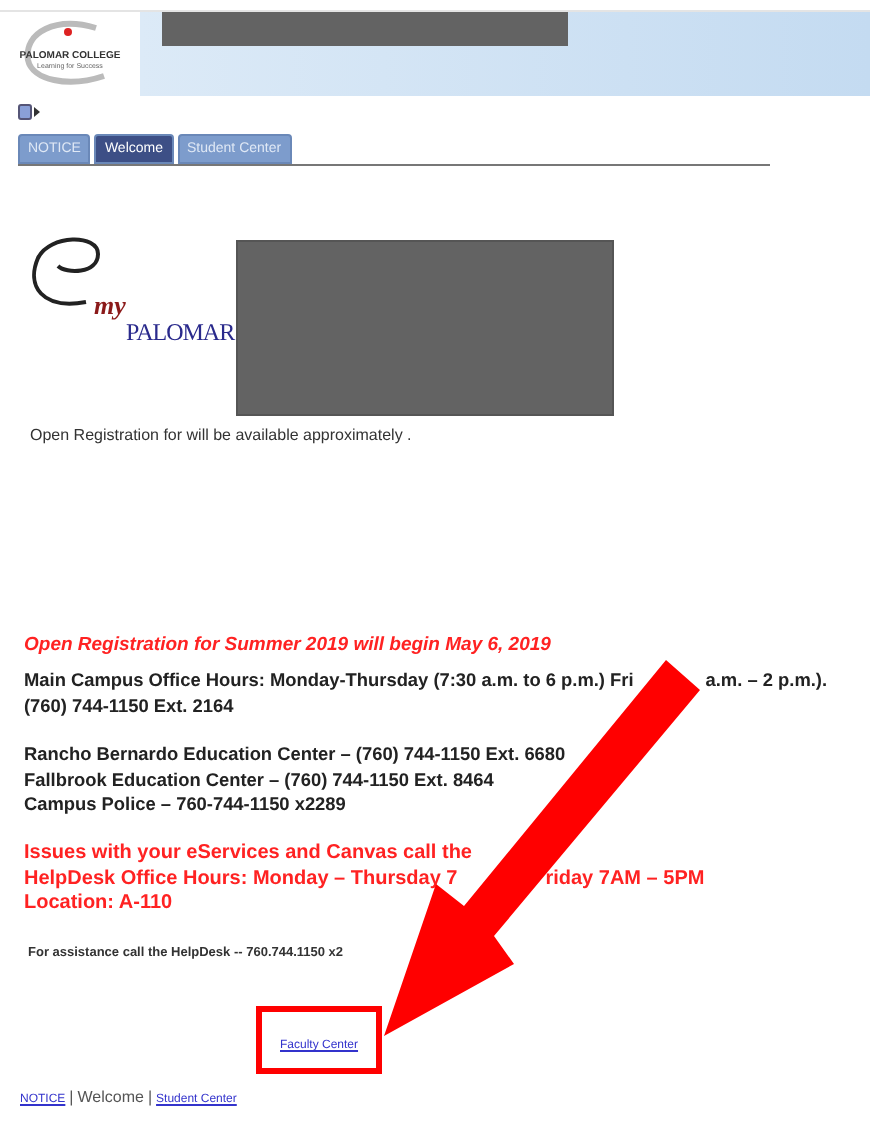 Image resolution: width=870 pixels, height=1122 pixels. Describe the element at coordinates (110, 306) in the screenshot. I see `logo-my: my` at that location.